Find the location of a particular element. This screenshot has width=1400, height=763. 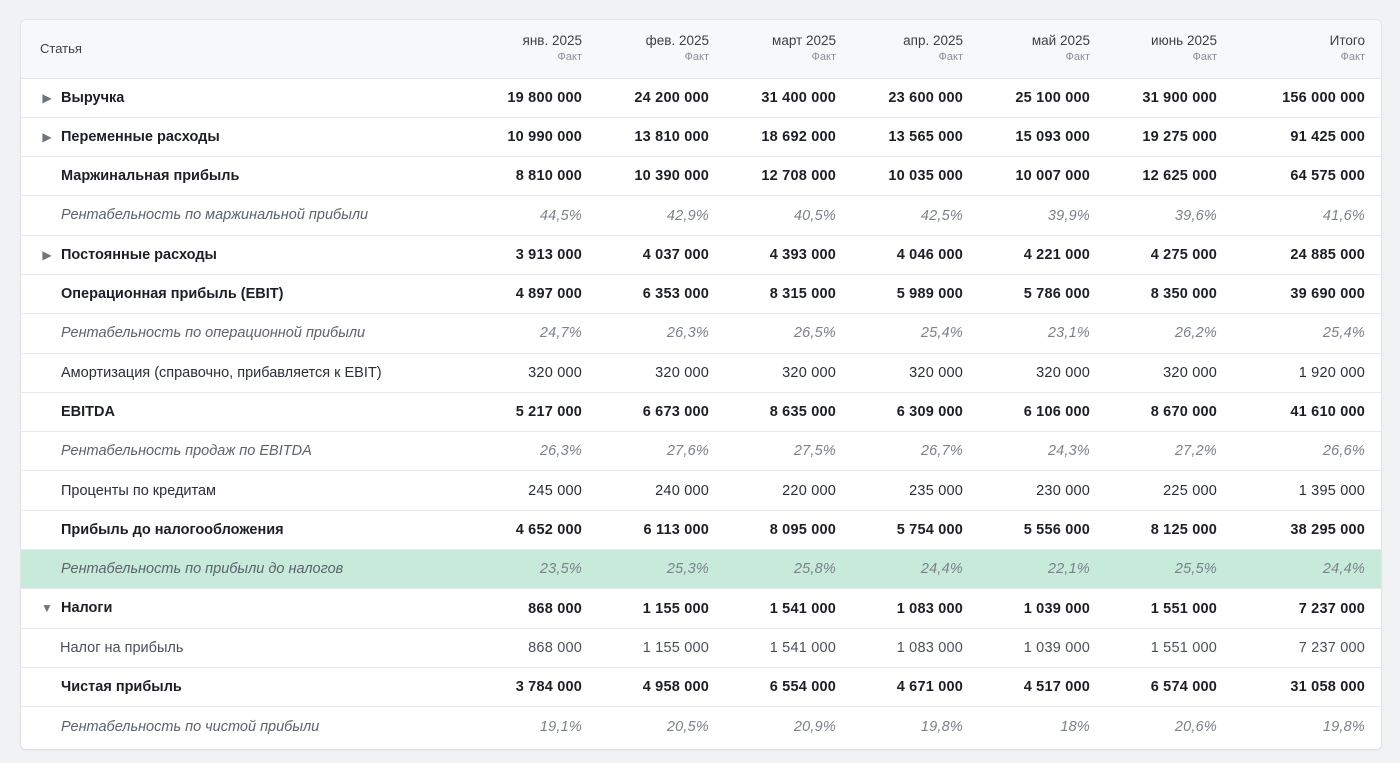

column-header-month: май 2025 Факт is located at coordinates (1042, 49).